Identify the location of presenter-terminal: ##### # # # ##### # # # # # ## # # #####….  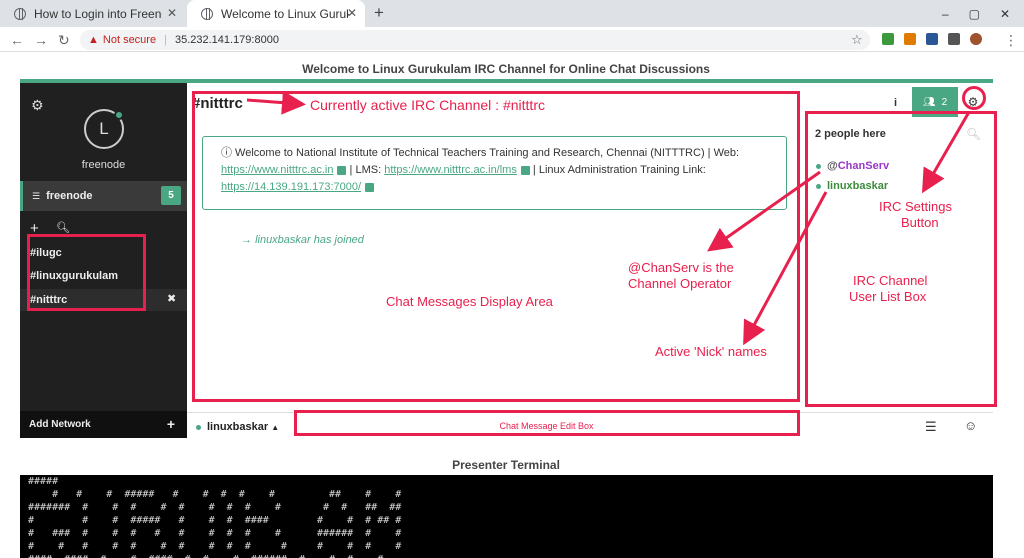
(506, 516).